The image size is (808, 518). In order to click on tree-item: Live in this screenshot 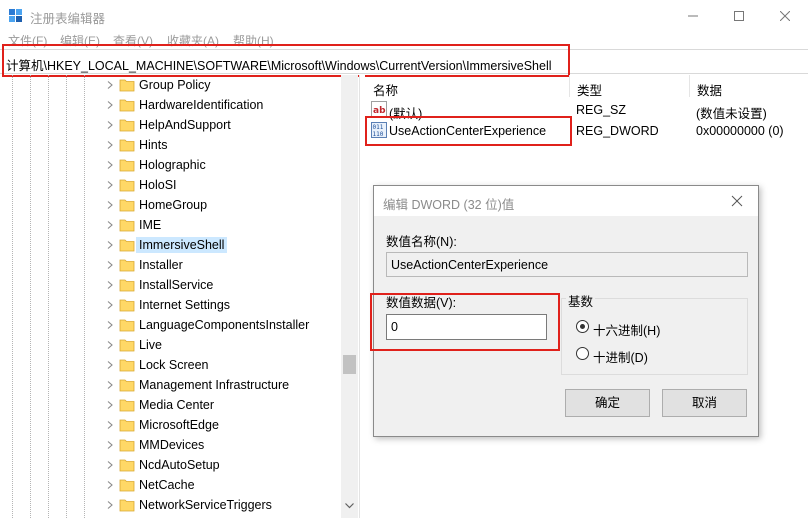, I will do `click(222, 345)`.